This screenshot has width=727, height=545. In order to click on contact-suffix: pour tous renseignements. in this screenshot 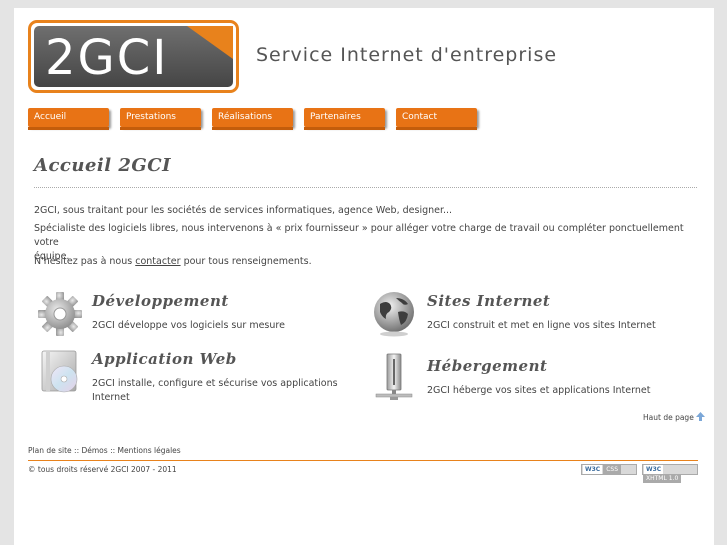, I will do `click(246, 261)`.